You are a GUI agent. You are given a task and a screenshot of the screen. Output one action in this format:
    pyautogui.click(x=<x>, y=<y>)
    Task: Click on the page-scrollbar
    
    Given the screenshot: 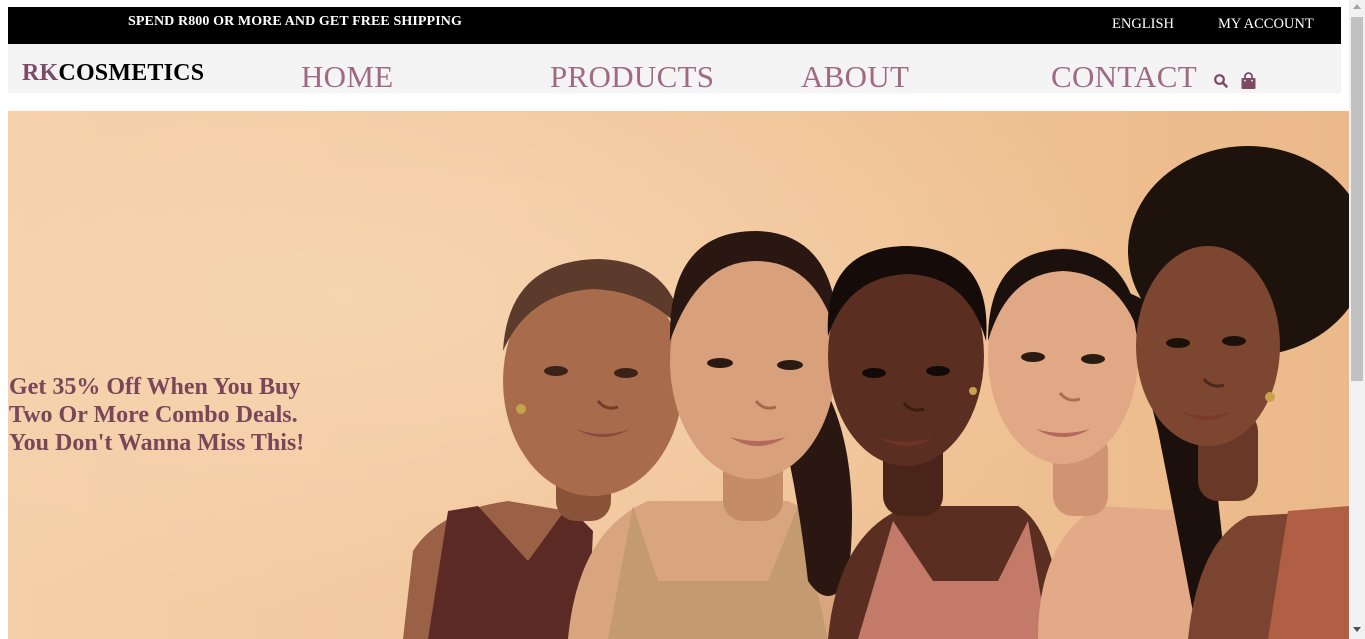 What is the action you would take?
    pyautogui.click(x=1357, y=319)
    